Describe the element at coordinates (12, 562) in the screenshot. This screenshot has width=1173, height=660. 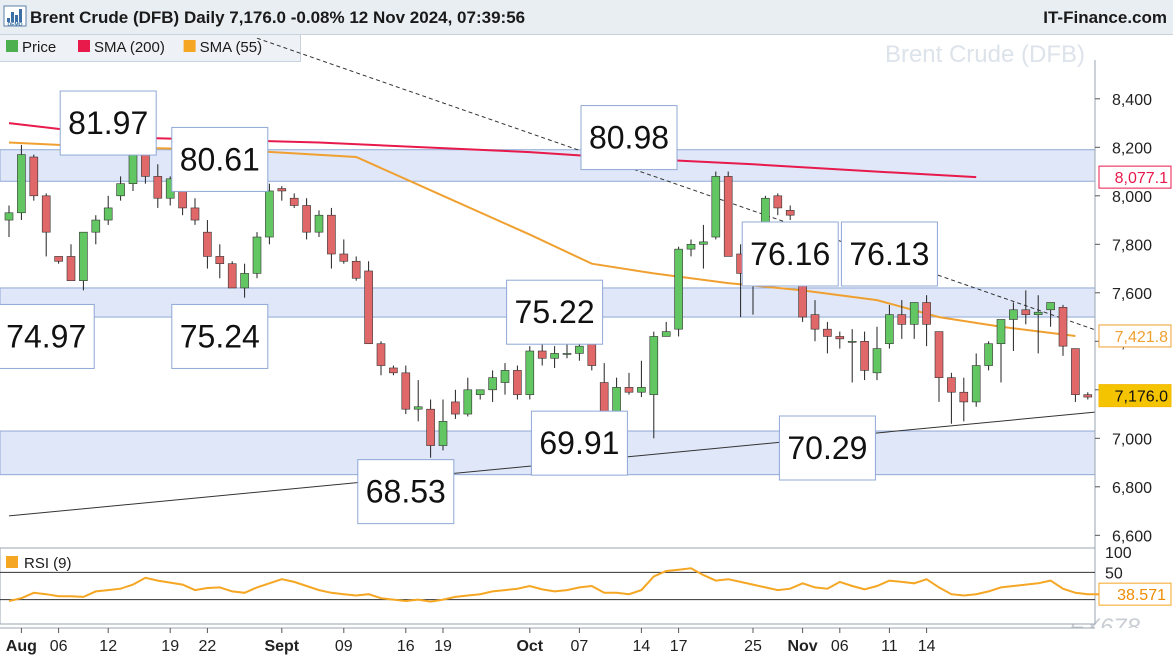
I see `rsi-legend-swatch` at that location.